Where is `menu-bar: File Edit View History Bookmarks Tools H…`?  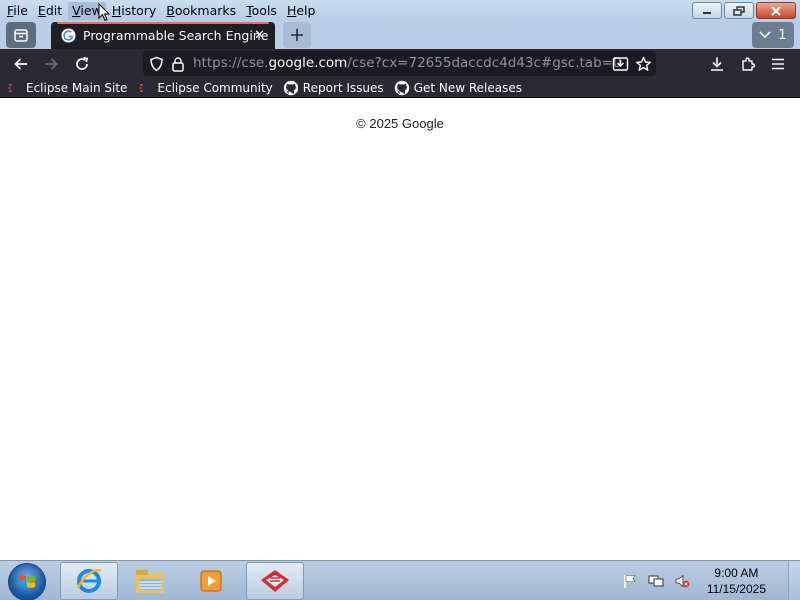
menu-bar: File Edit View History Bookmarks Tools H… is located at coordinates (160, 11).